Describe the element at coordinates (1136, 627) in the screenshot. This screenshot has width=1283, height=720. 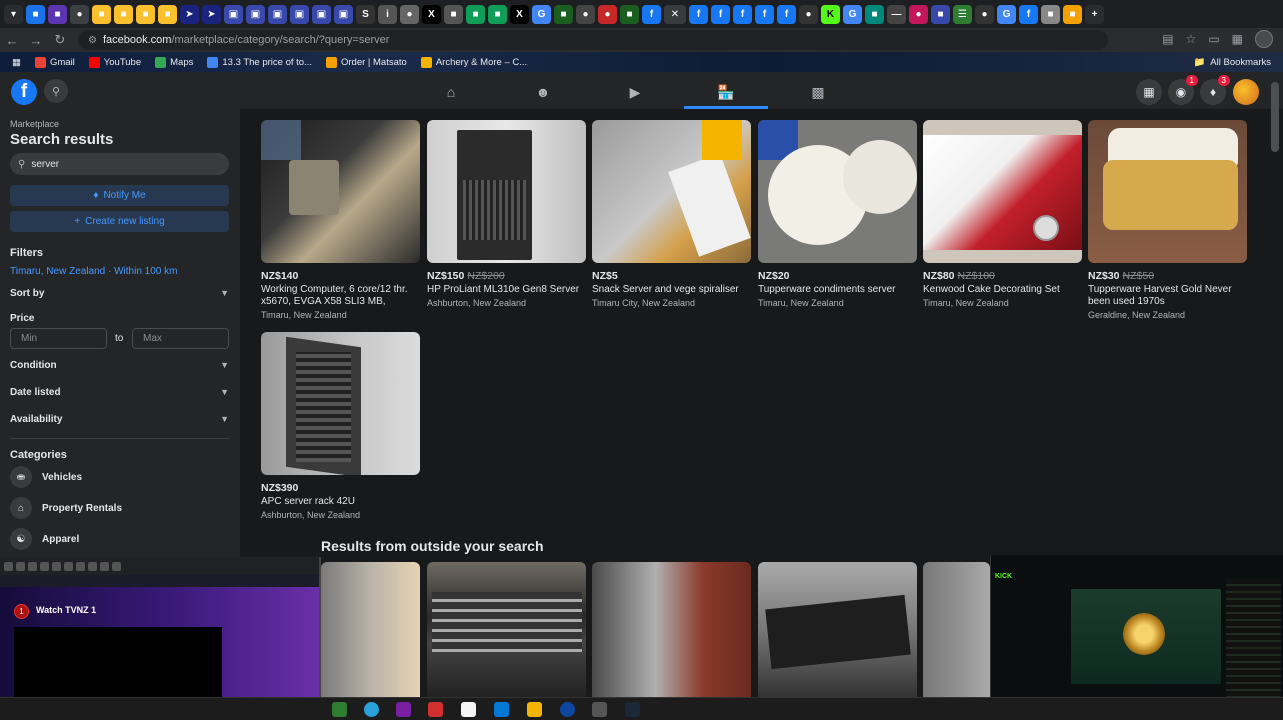
I see `kick-overlay-window: KICK` at that location.